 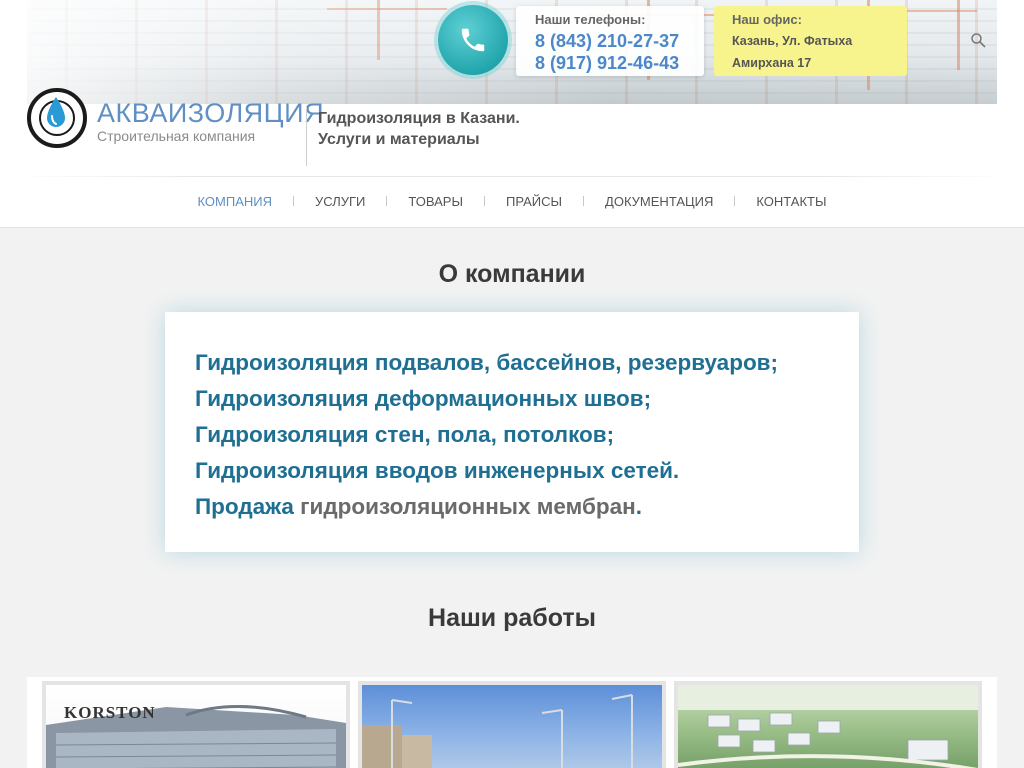 What do you see at coordinates (419, 118) in the screenshot?
I see `tagline-line-1: Гидроизоляция в Казани.` at bounding box center [419, 118].